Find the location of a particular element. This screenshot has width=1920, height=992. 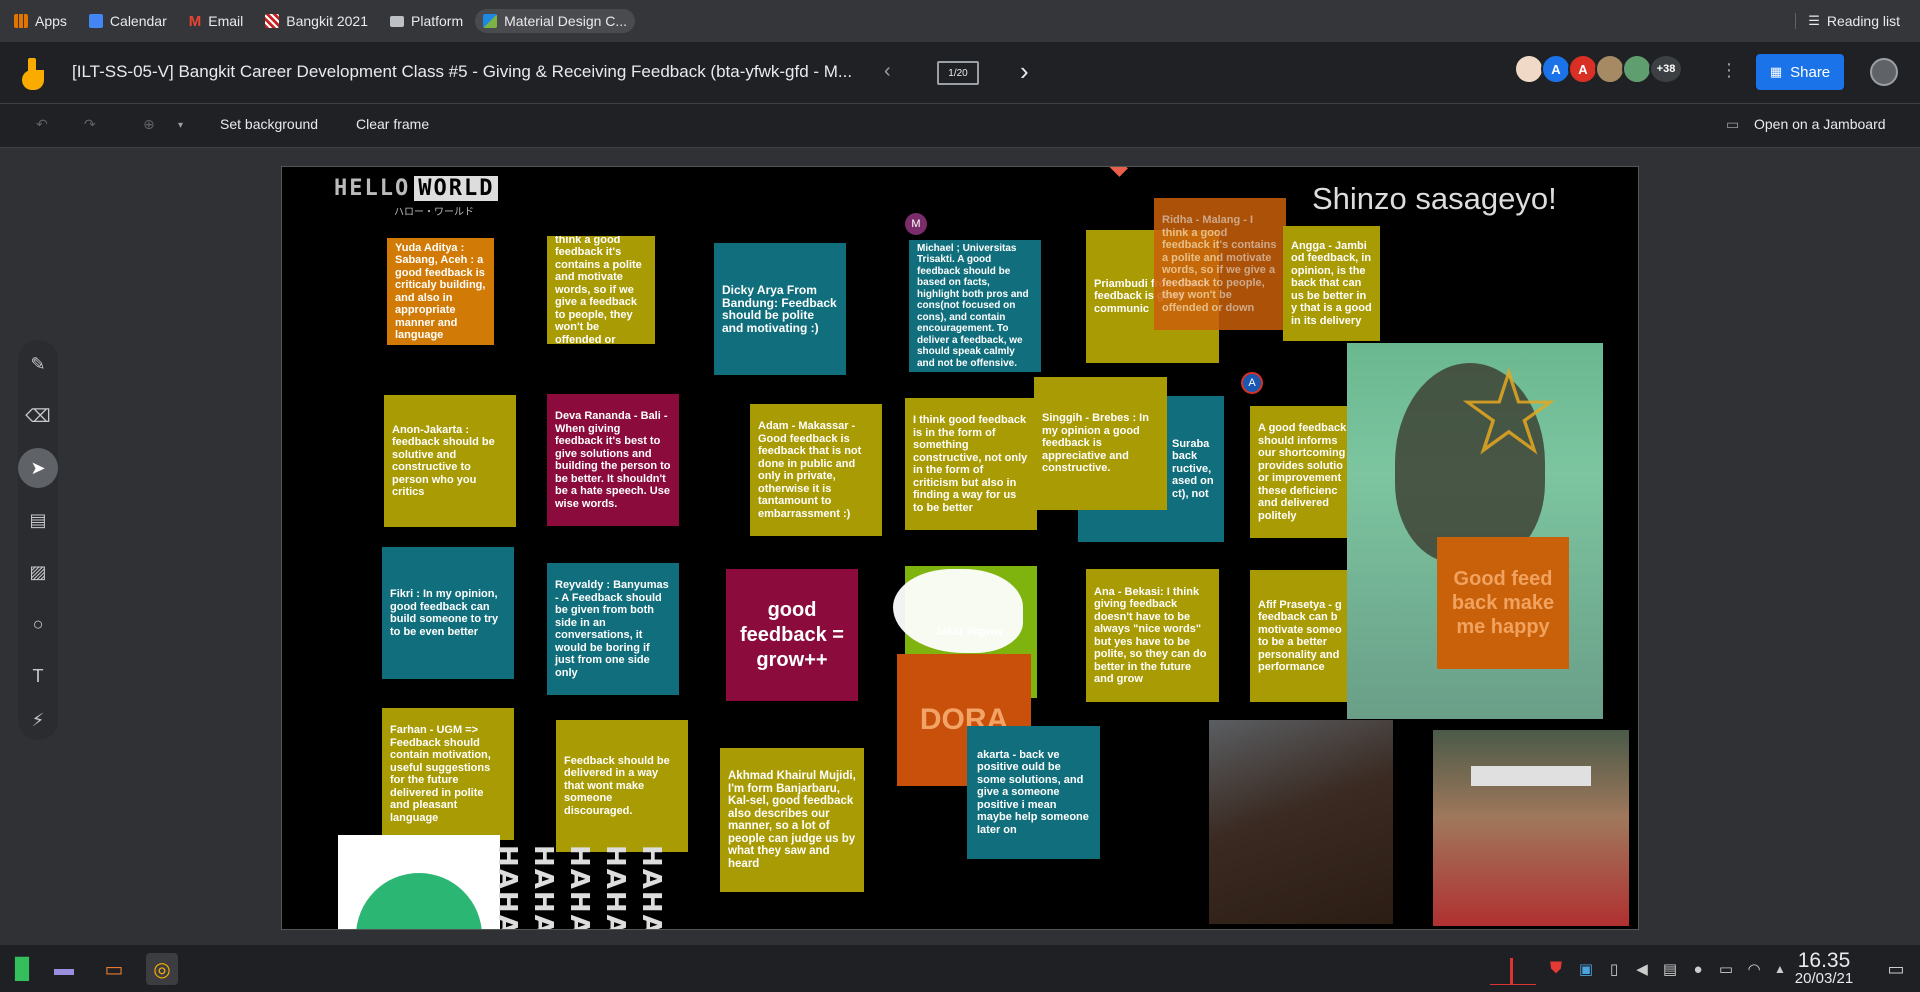

gmail-icon: M is located at coordinates (195, 21).